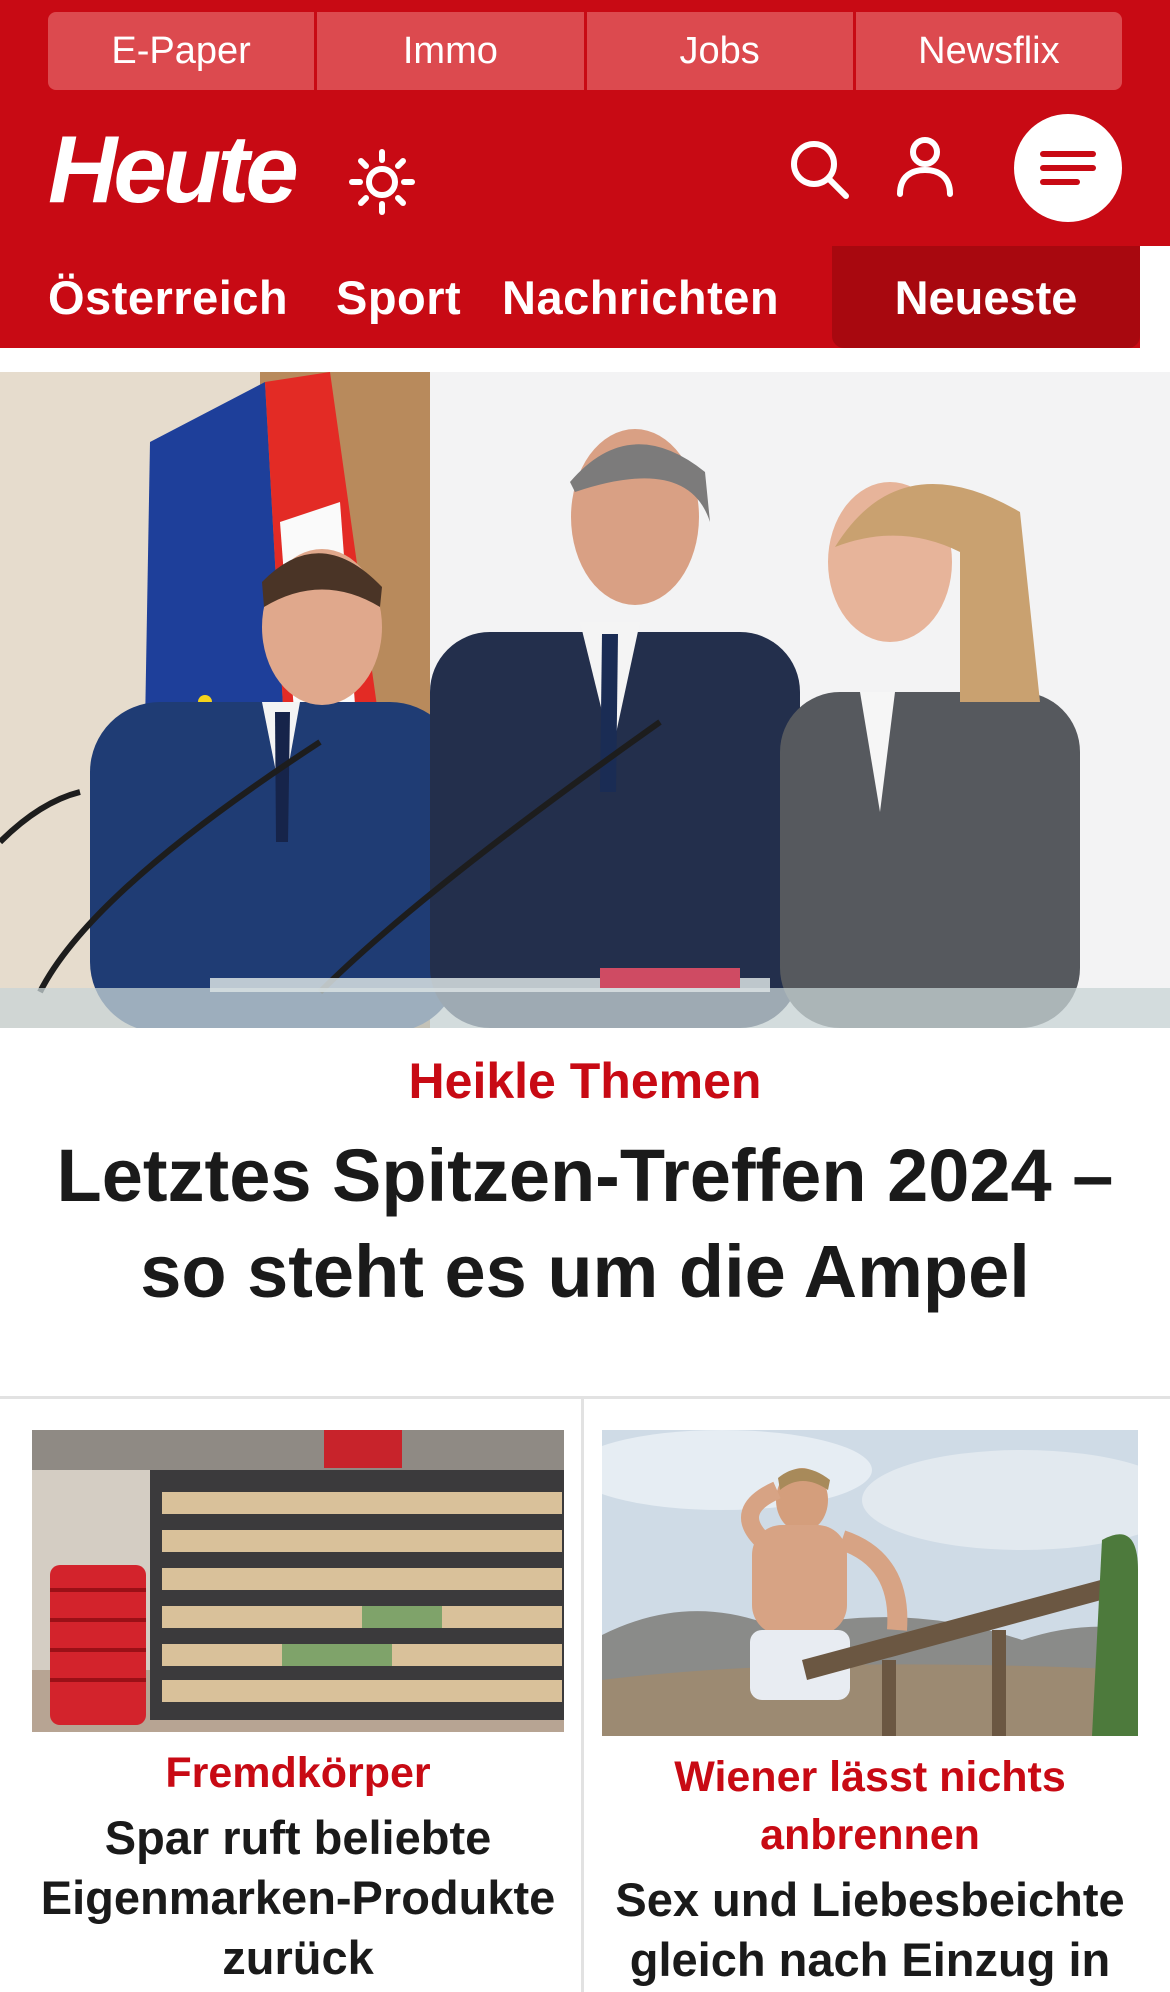 The image size is (1170, 1992). What do you see at coordinates (168, 297) in the screenshot?
I see `nav-item-oesterreich: Österreich` at bounding box center [168, 297].